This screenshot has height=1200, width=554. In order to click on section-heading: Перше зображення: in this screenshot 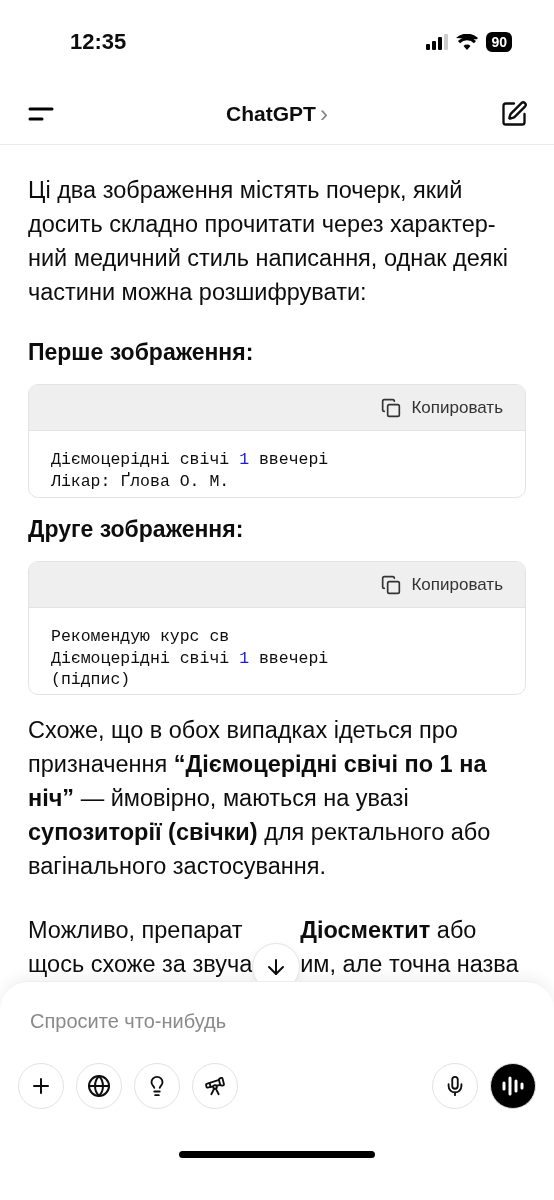, I will do `click(141, 352)`.